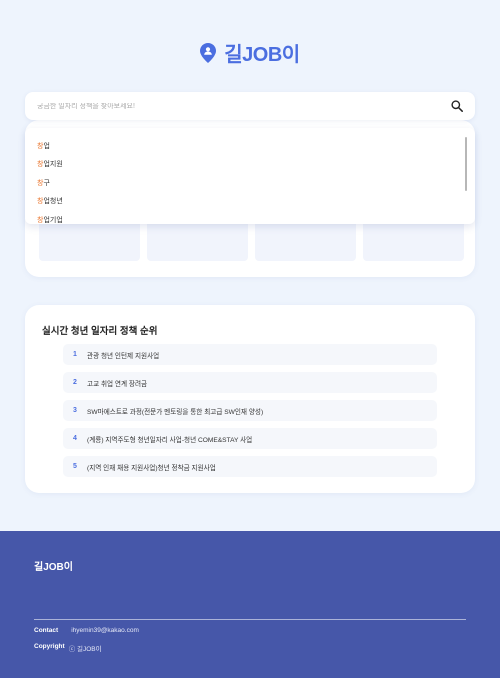 The width and height of the screenshot is (500, 678). I want to click on rank-label: (지역 인재 채용 지원사업)청년 정착금 지원사업, so click(151, 468).